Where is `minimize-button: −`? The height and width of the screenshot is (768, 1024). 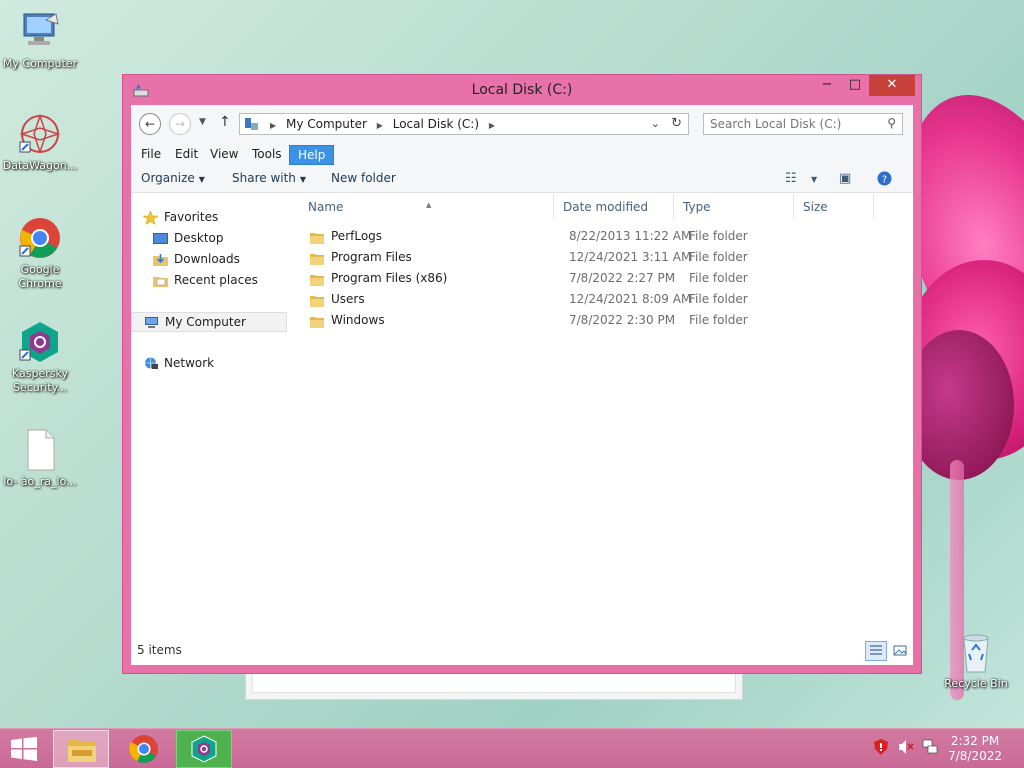
minimize-button: − is located at coordinates (827, 85).